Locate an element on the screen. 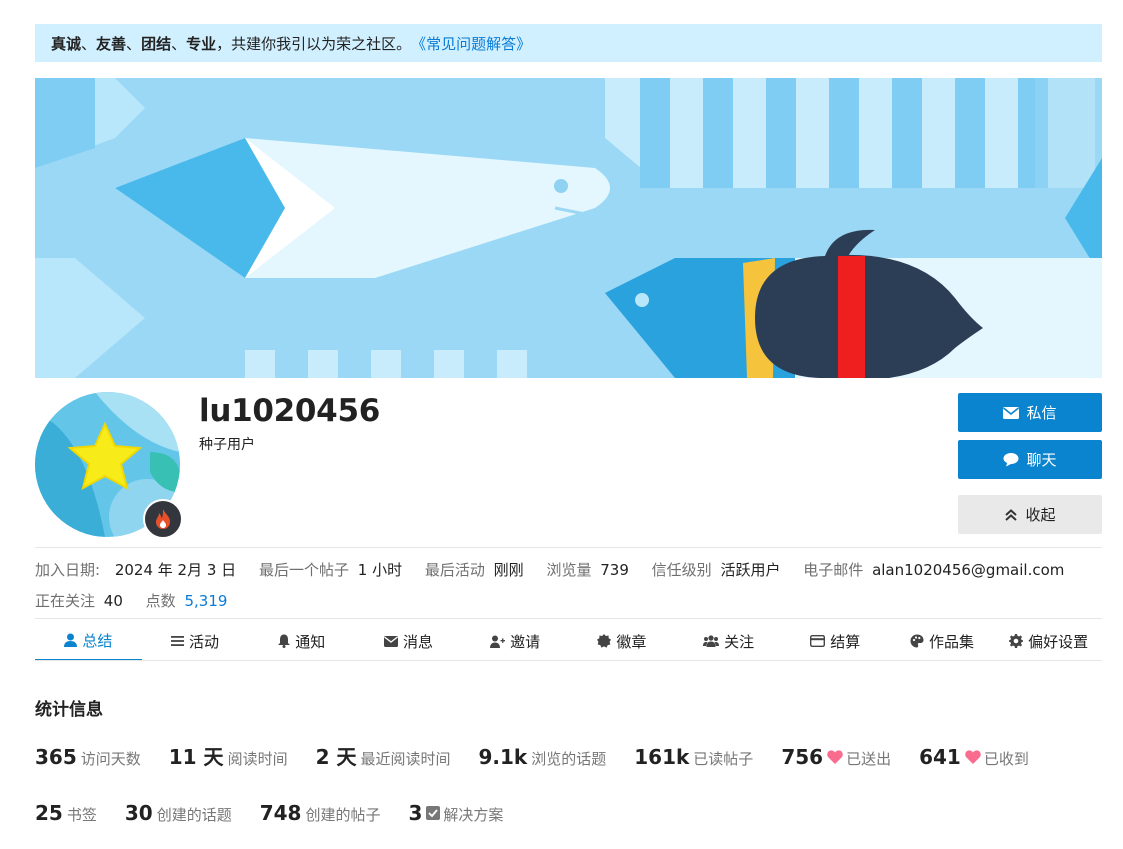 The width and height of the screenshot is (1123, 849). stat-value: 2 天 is located at coordinates (336, 757).